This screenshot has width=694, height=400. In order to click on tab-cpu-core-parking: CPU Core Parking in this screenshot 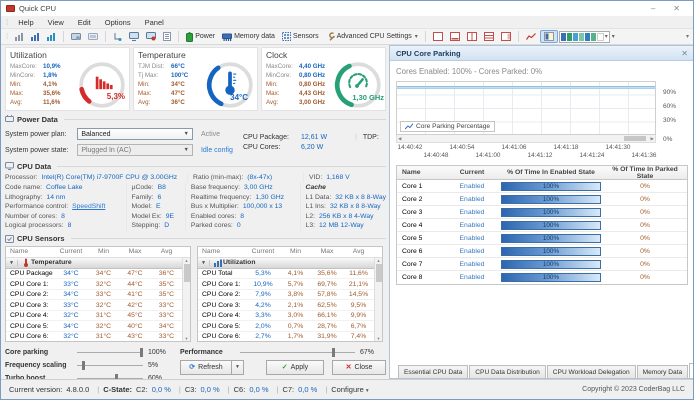, I will do `click(691, 370)`.